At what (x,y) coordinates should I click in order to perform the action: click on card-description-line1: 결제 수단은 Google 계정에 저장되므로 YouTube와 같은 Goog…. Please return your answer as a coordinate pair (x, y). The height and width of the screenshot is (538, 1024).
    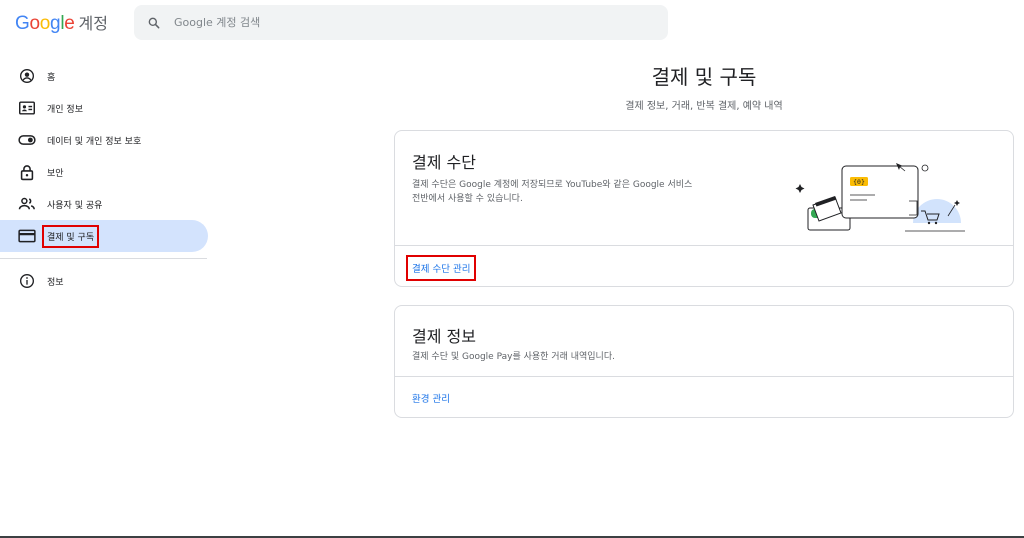
    Looking at the image, I should click on (552, 185).